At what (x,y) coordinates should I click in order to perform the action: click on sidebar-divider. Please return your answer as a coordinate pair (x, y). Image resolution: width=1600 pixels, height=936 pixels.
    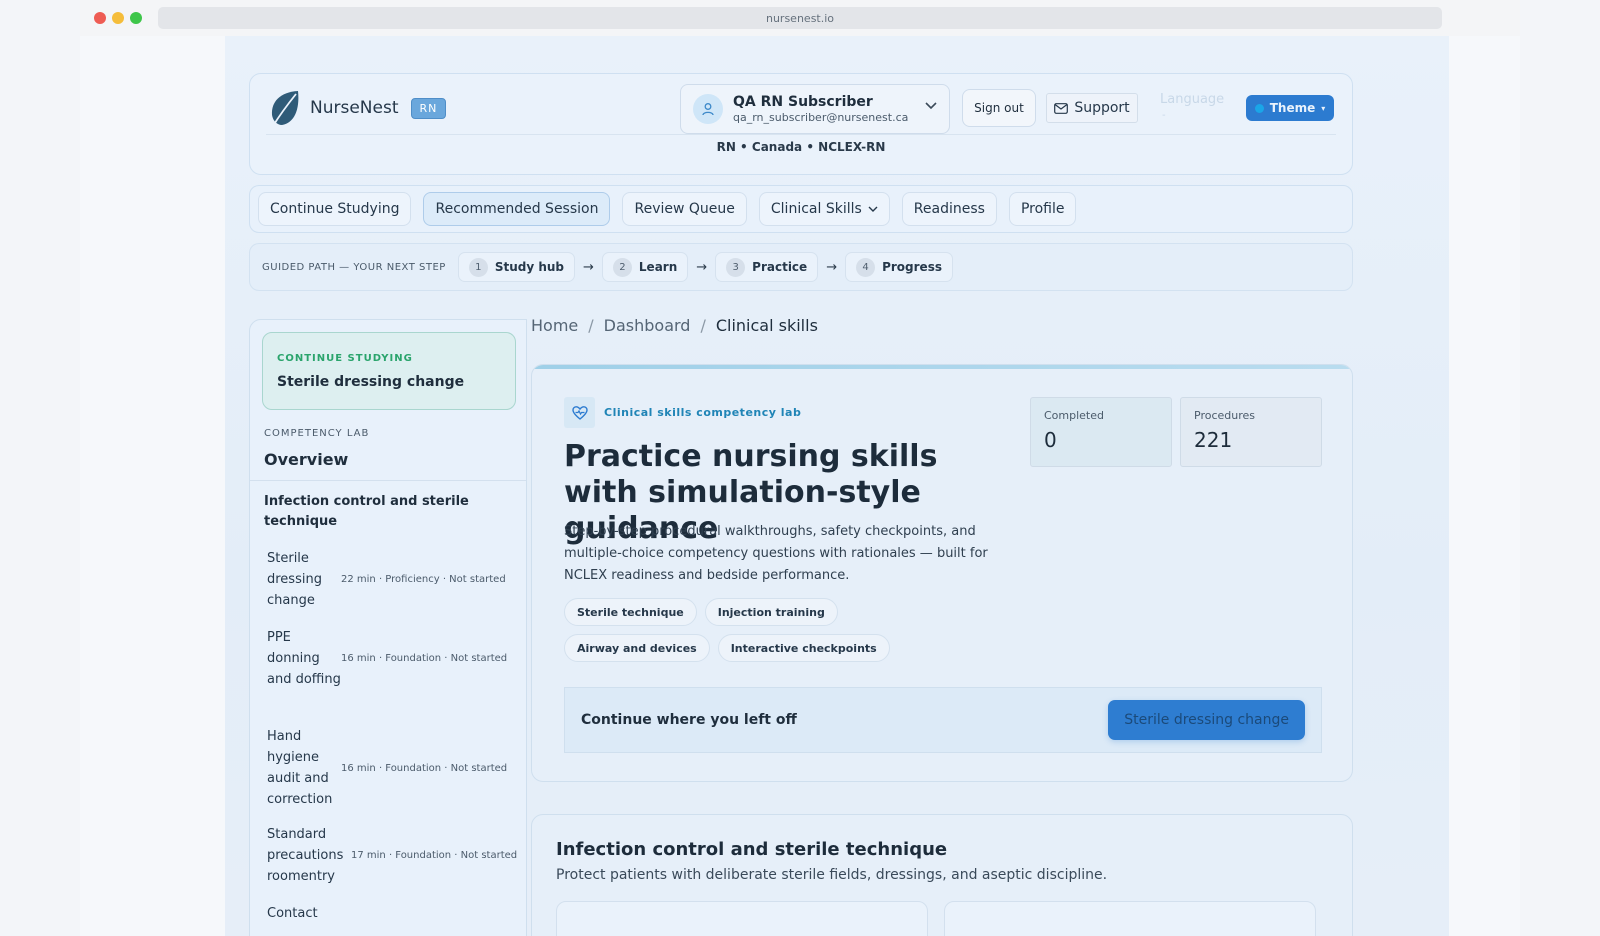
    Looking at the image, I should click on (388, 480).